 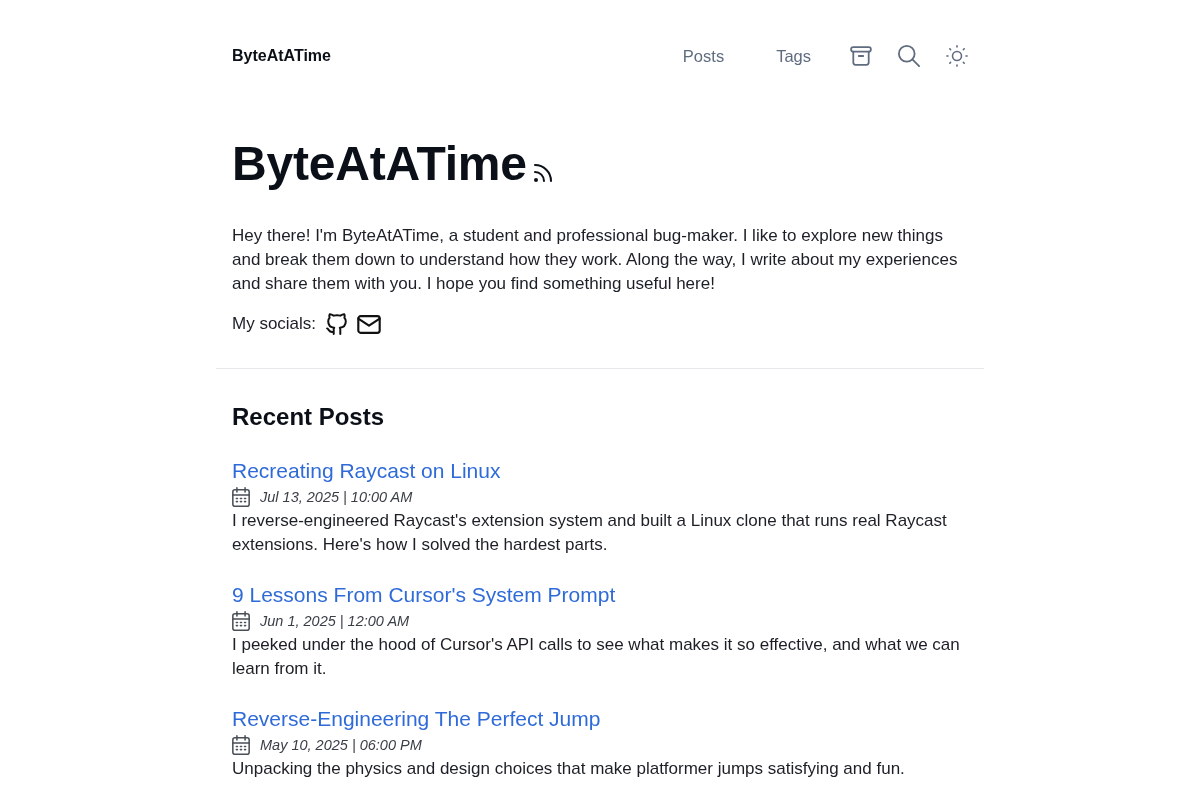 I want to click on post-title-link: Recreating Raycast on Linux, so click(x=366, y=471).